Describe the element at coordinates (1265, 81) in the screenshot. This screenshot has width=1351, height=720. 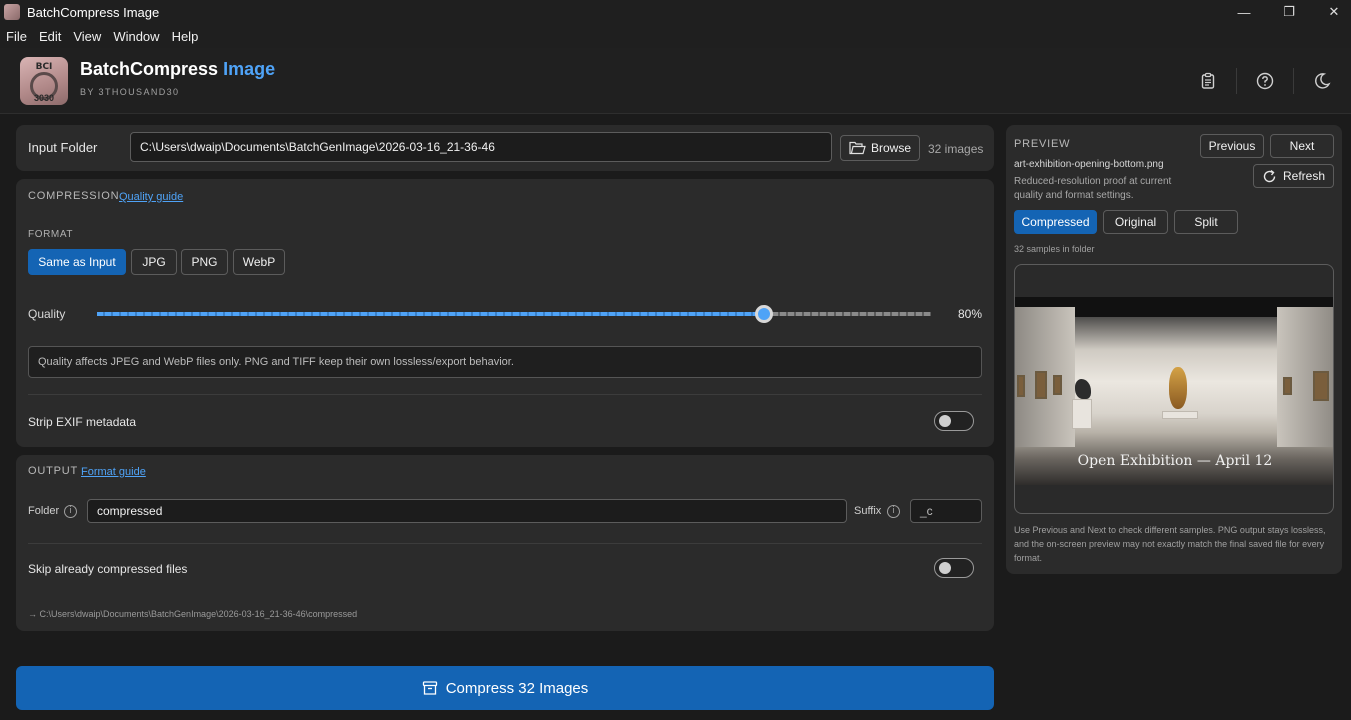
I see `help-icon` at that location.